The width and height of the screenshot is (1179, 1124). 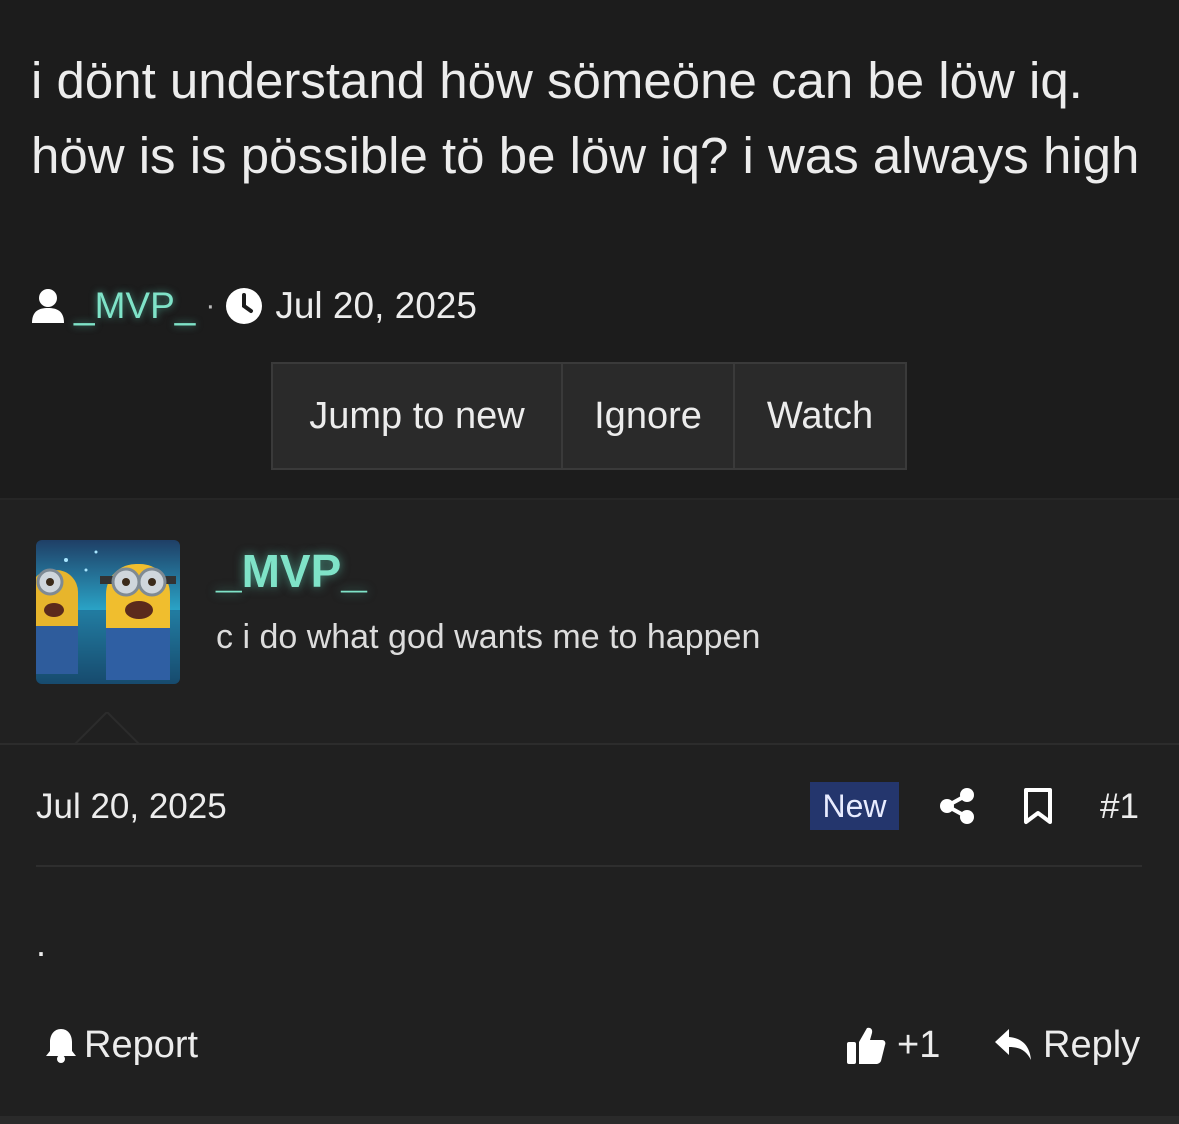 I want to click on post-number-link: #1, so click(x=1119, y=807).